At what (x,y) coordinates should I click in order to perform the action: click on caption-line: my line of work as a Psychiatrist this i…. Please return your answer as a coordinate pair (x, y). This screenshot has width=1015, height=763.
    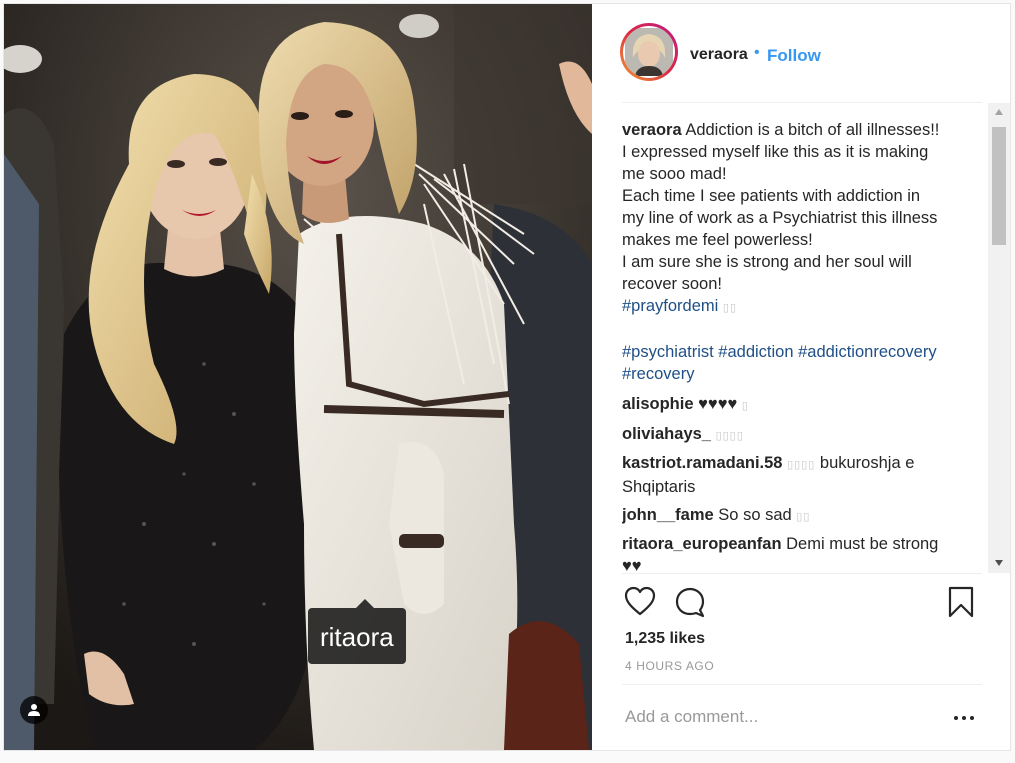
    Looking at the image, I should click on (780, 218).